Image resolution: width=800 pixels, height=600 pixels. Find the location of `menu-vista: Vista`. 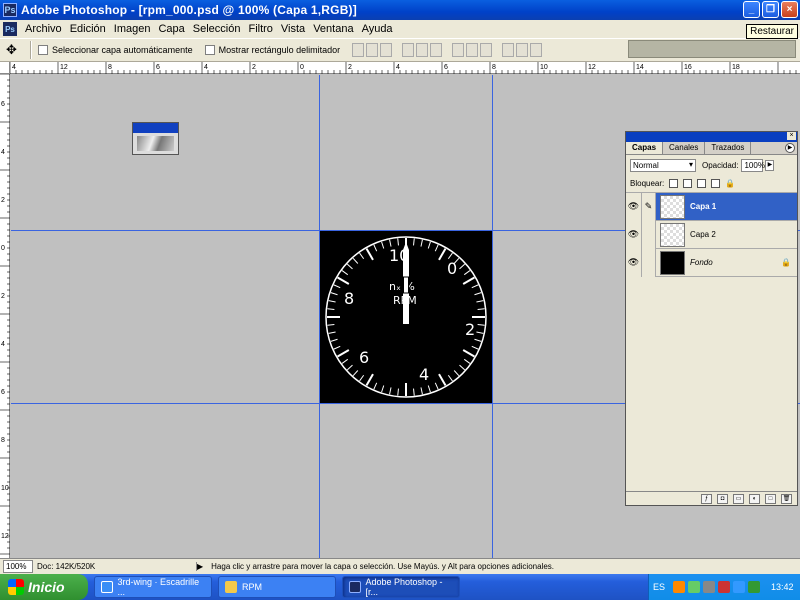

menu-vista: Vista is located at coordinates (293, 29).